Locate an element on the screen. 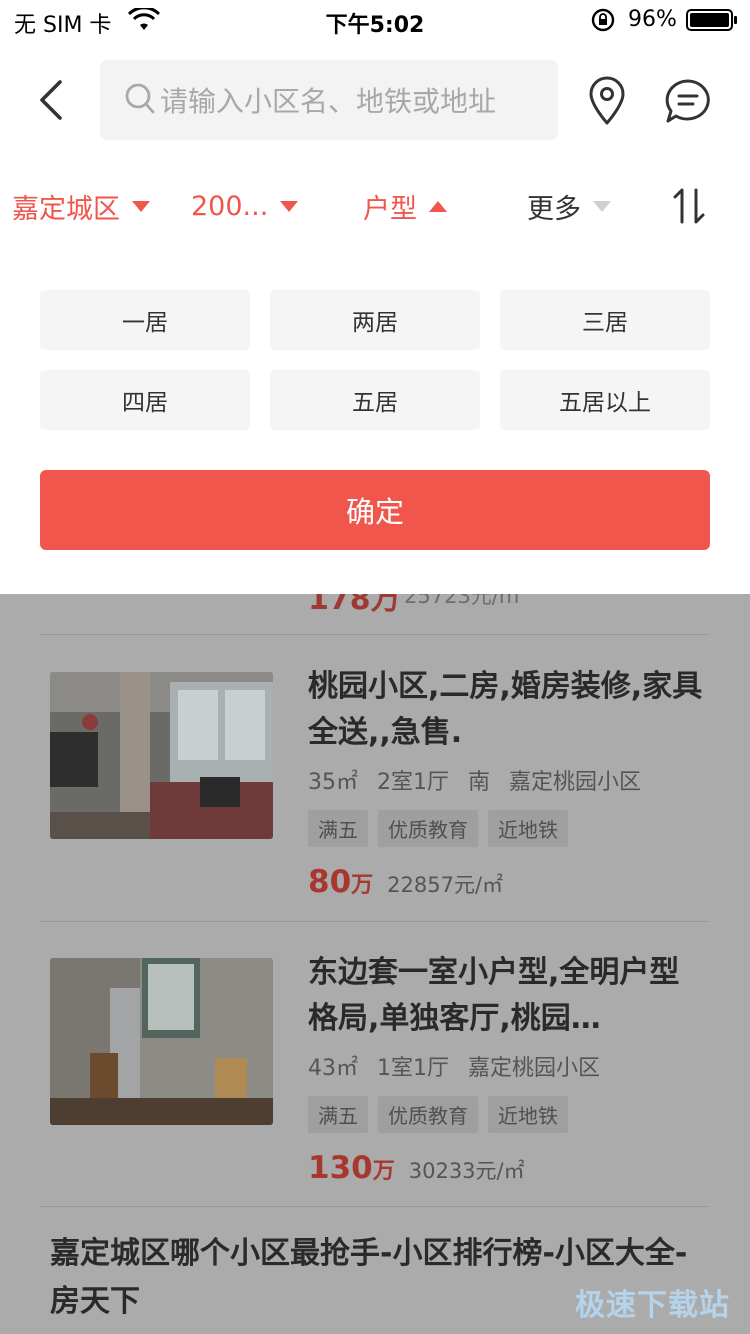  room-option: 两居 is located at coordinates (375, 320).